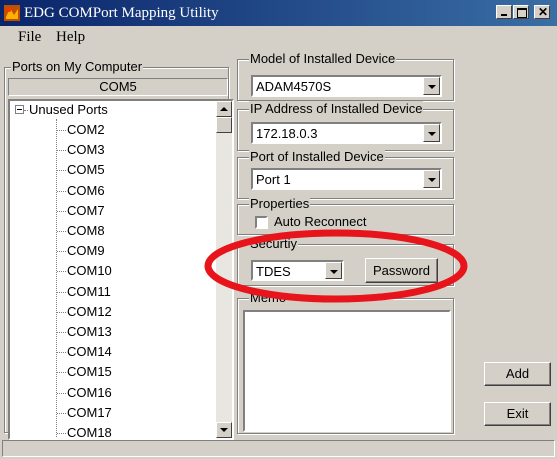  Describe the element at coordinates (504, 12) in the screenshot. I see `minimize-button` at that location.